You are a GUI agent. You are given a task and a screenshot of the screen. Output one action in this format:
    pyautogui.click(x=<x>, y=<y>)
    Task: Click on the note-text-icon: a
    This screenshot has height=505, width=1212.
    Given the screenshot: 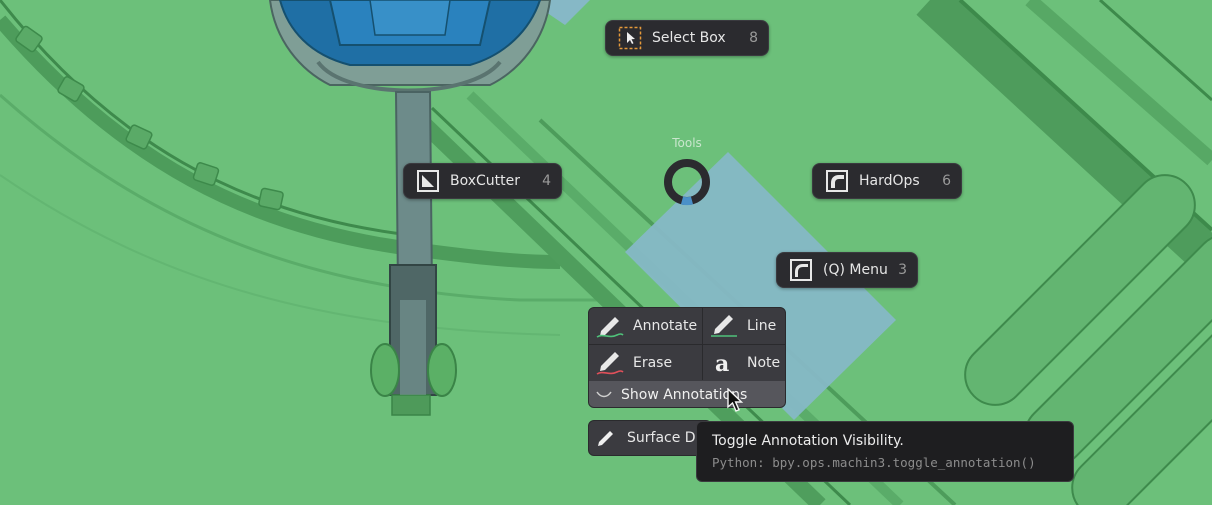 What is the action you would take?
    pyautogui.click(x=724, y=363)
    